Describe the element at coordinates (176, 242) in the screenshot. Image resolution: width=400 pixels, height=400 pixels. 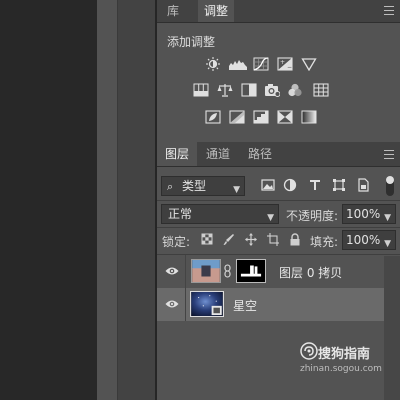
I see `lock-label: 锁定:` at that location.